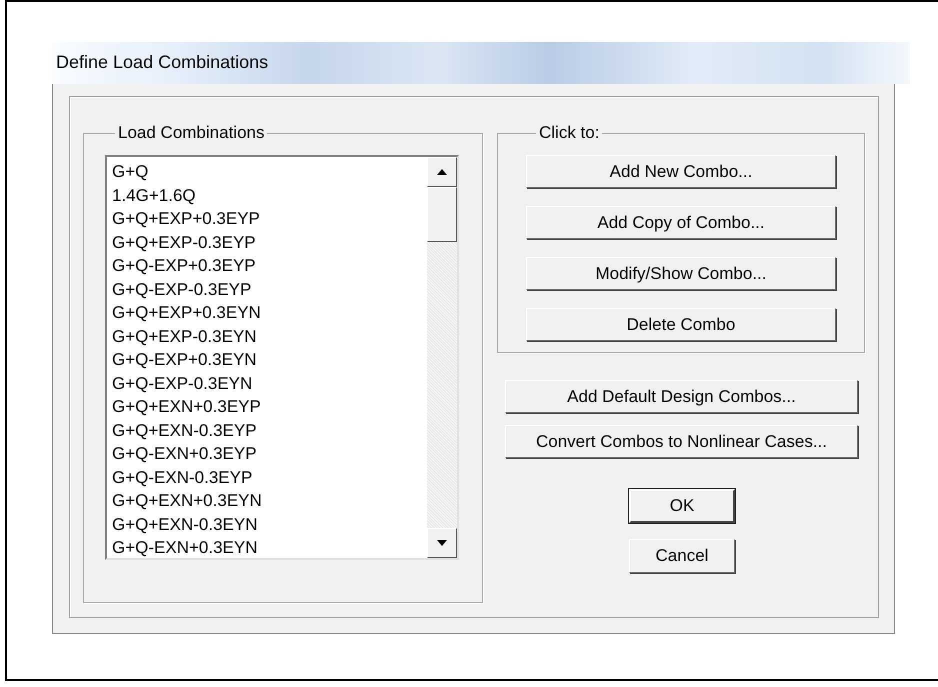 This screenshot has width=938, height=687. I want to click on list-item: G+Q-EXN-0.3EYP, so click(269, 477).